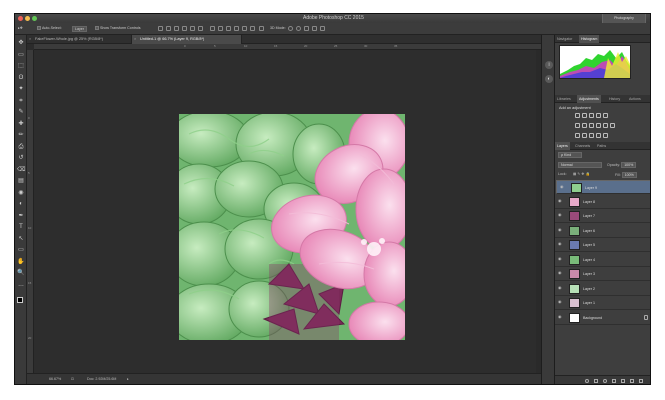 The height and width of the screenshot is (400, 665). Describe the element at coordinates (27, 18) in the screenshot. I see `minimize-window-icon` at that location.